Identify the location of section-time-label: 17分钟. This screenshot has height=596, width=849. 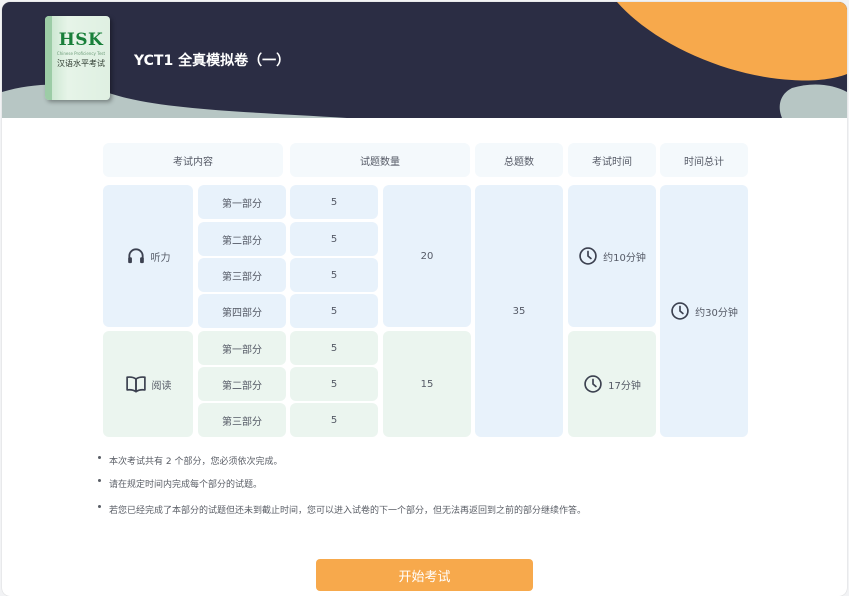
(624, 386).